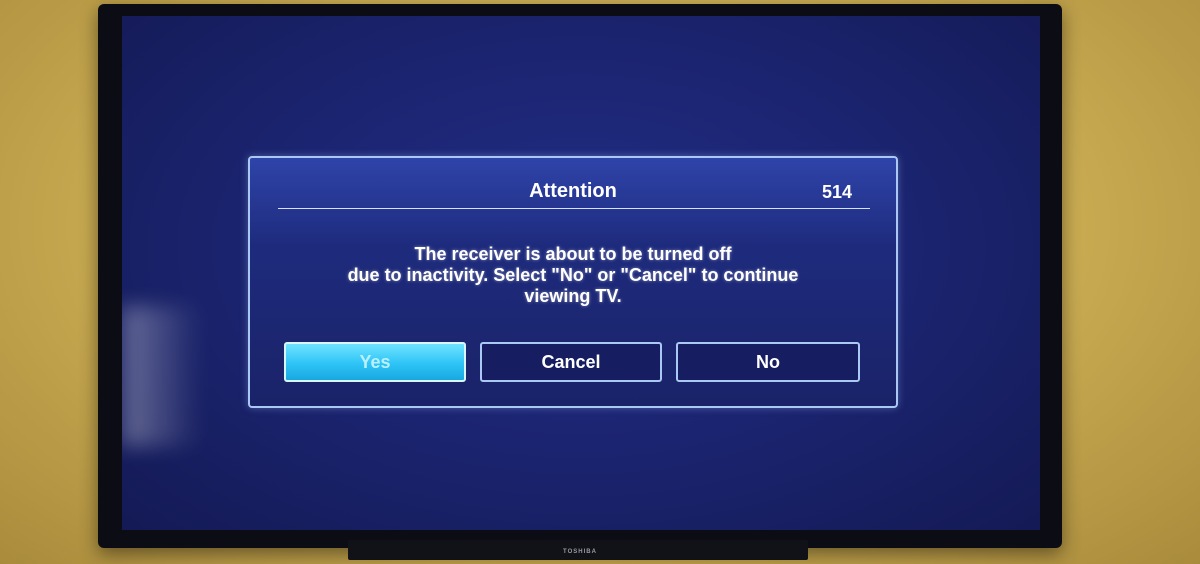 The width and height of the screenshot is (1200, 564). I want to click on yes-button: Yes, so click(375, 362).